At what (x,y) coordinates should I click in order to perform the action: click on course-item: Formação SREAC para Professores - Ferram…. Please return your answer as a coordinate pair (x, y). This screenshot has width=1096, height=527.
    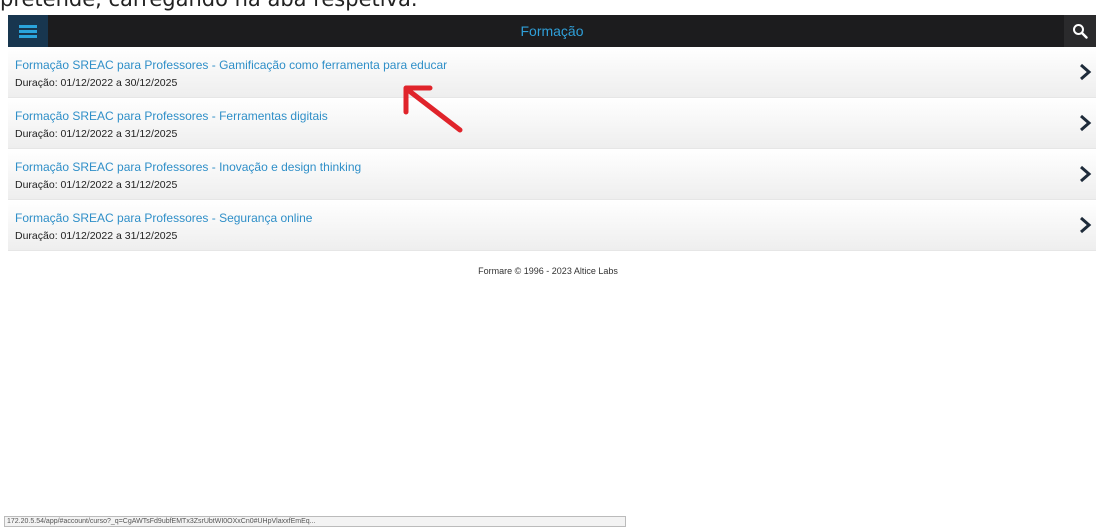
    Looking at the image, I should click on (552, 123).